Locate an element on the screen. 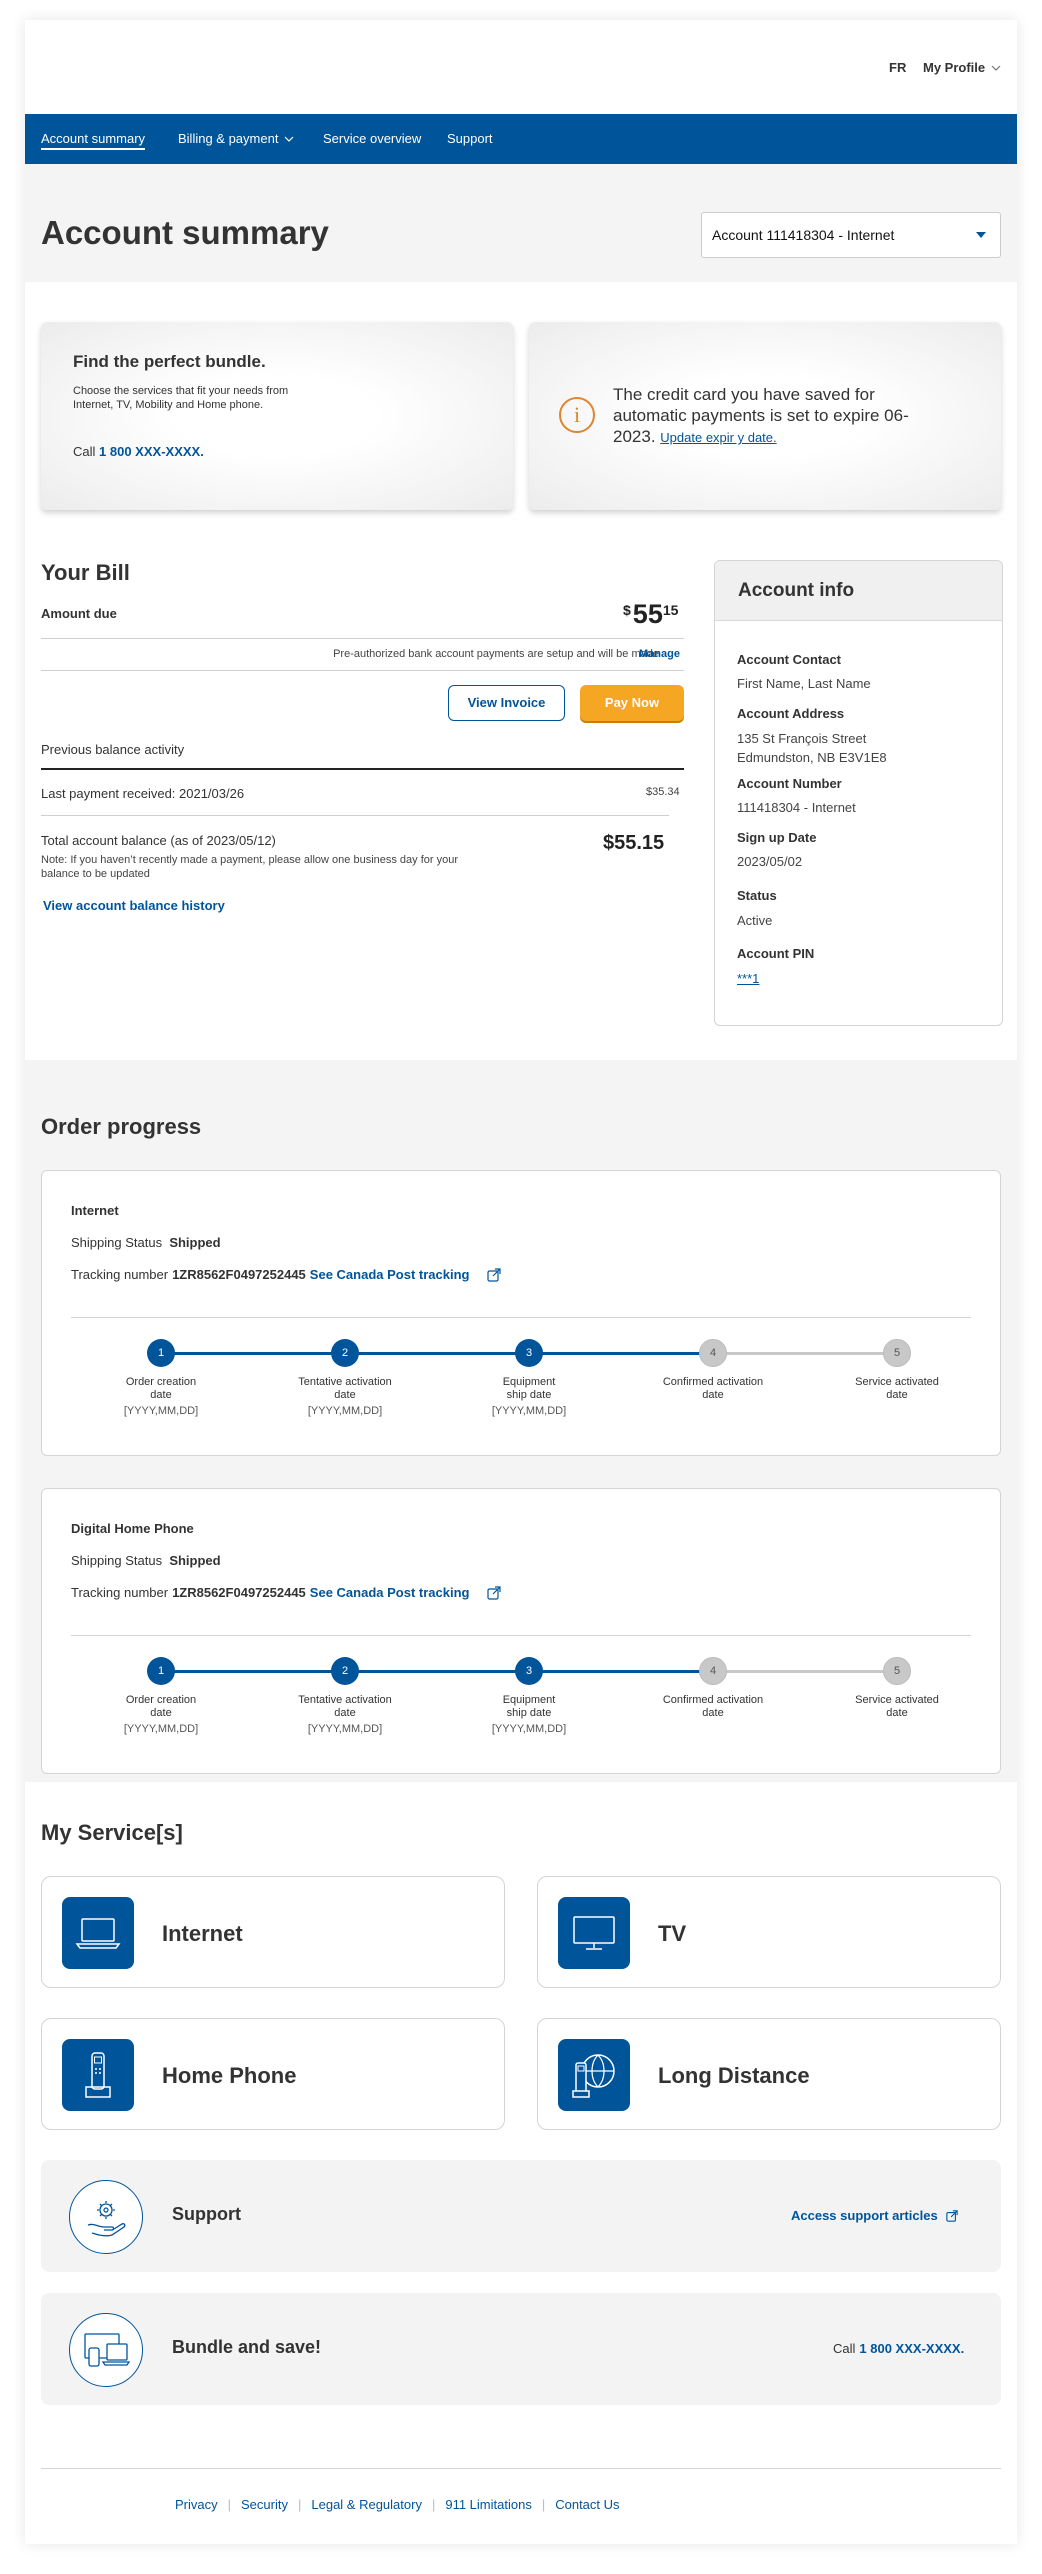  globe-phone-icon is located at coordinates (594, 2075).